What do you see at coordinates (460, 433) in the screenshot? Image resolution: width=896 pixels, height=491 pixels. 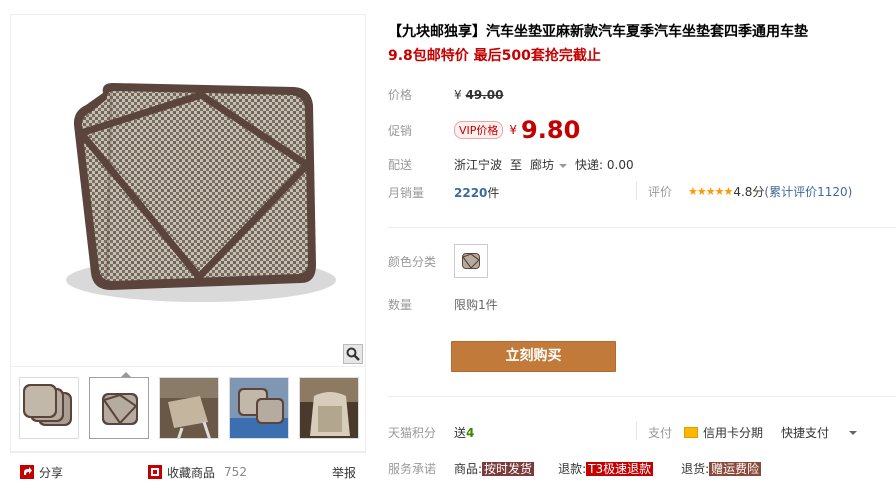 I see `points-text: 送` at bounding box center [460, 433].